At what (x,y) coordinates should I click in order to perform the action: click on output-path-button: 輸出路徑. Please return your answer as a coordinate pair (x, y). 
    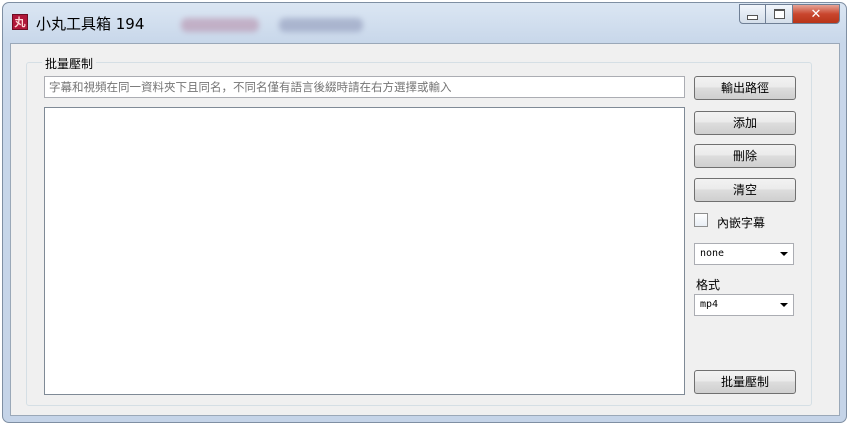
    Looking at the image, I should click on (745, 88).